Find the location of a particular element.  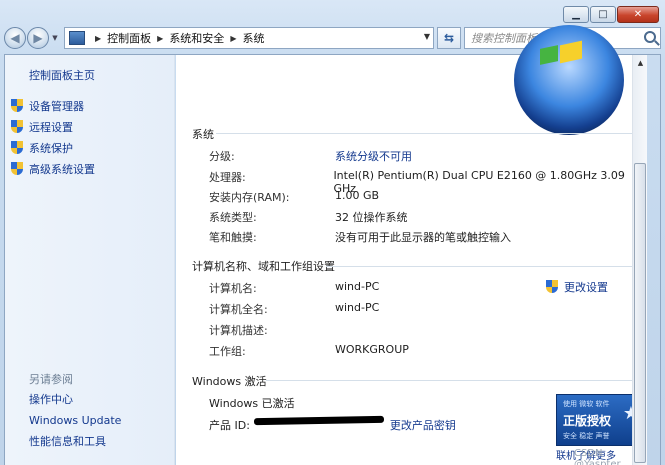

sidebar-item-remote-settings: 远程设置 is located at coordinates (53, 126).